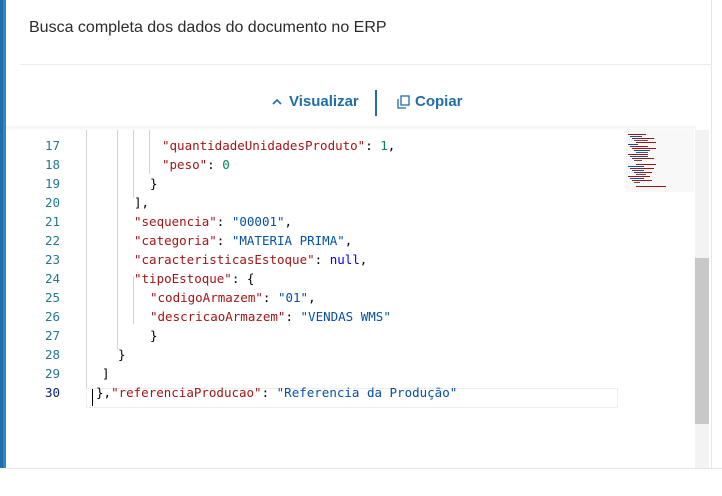 Image resolution: width=722 pixels, height=496 pixels. I want to click on line-number: 23, so click(52, 259).